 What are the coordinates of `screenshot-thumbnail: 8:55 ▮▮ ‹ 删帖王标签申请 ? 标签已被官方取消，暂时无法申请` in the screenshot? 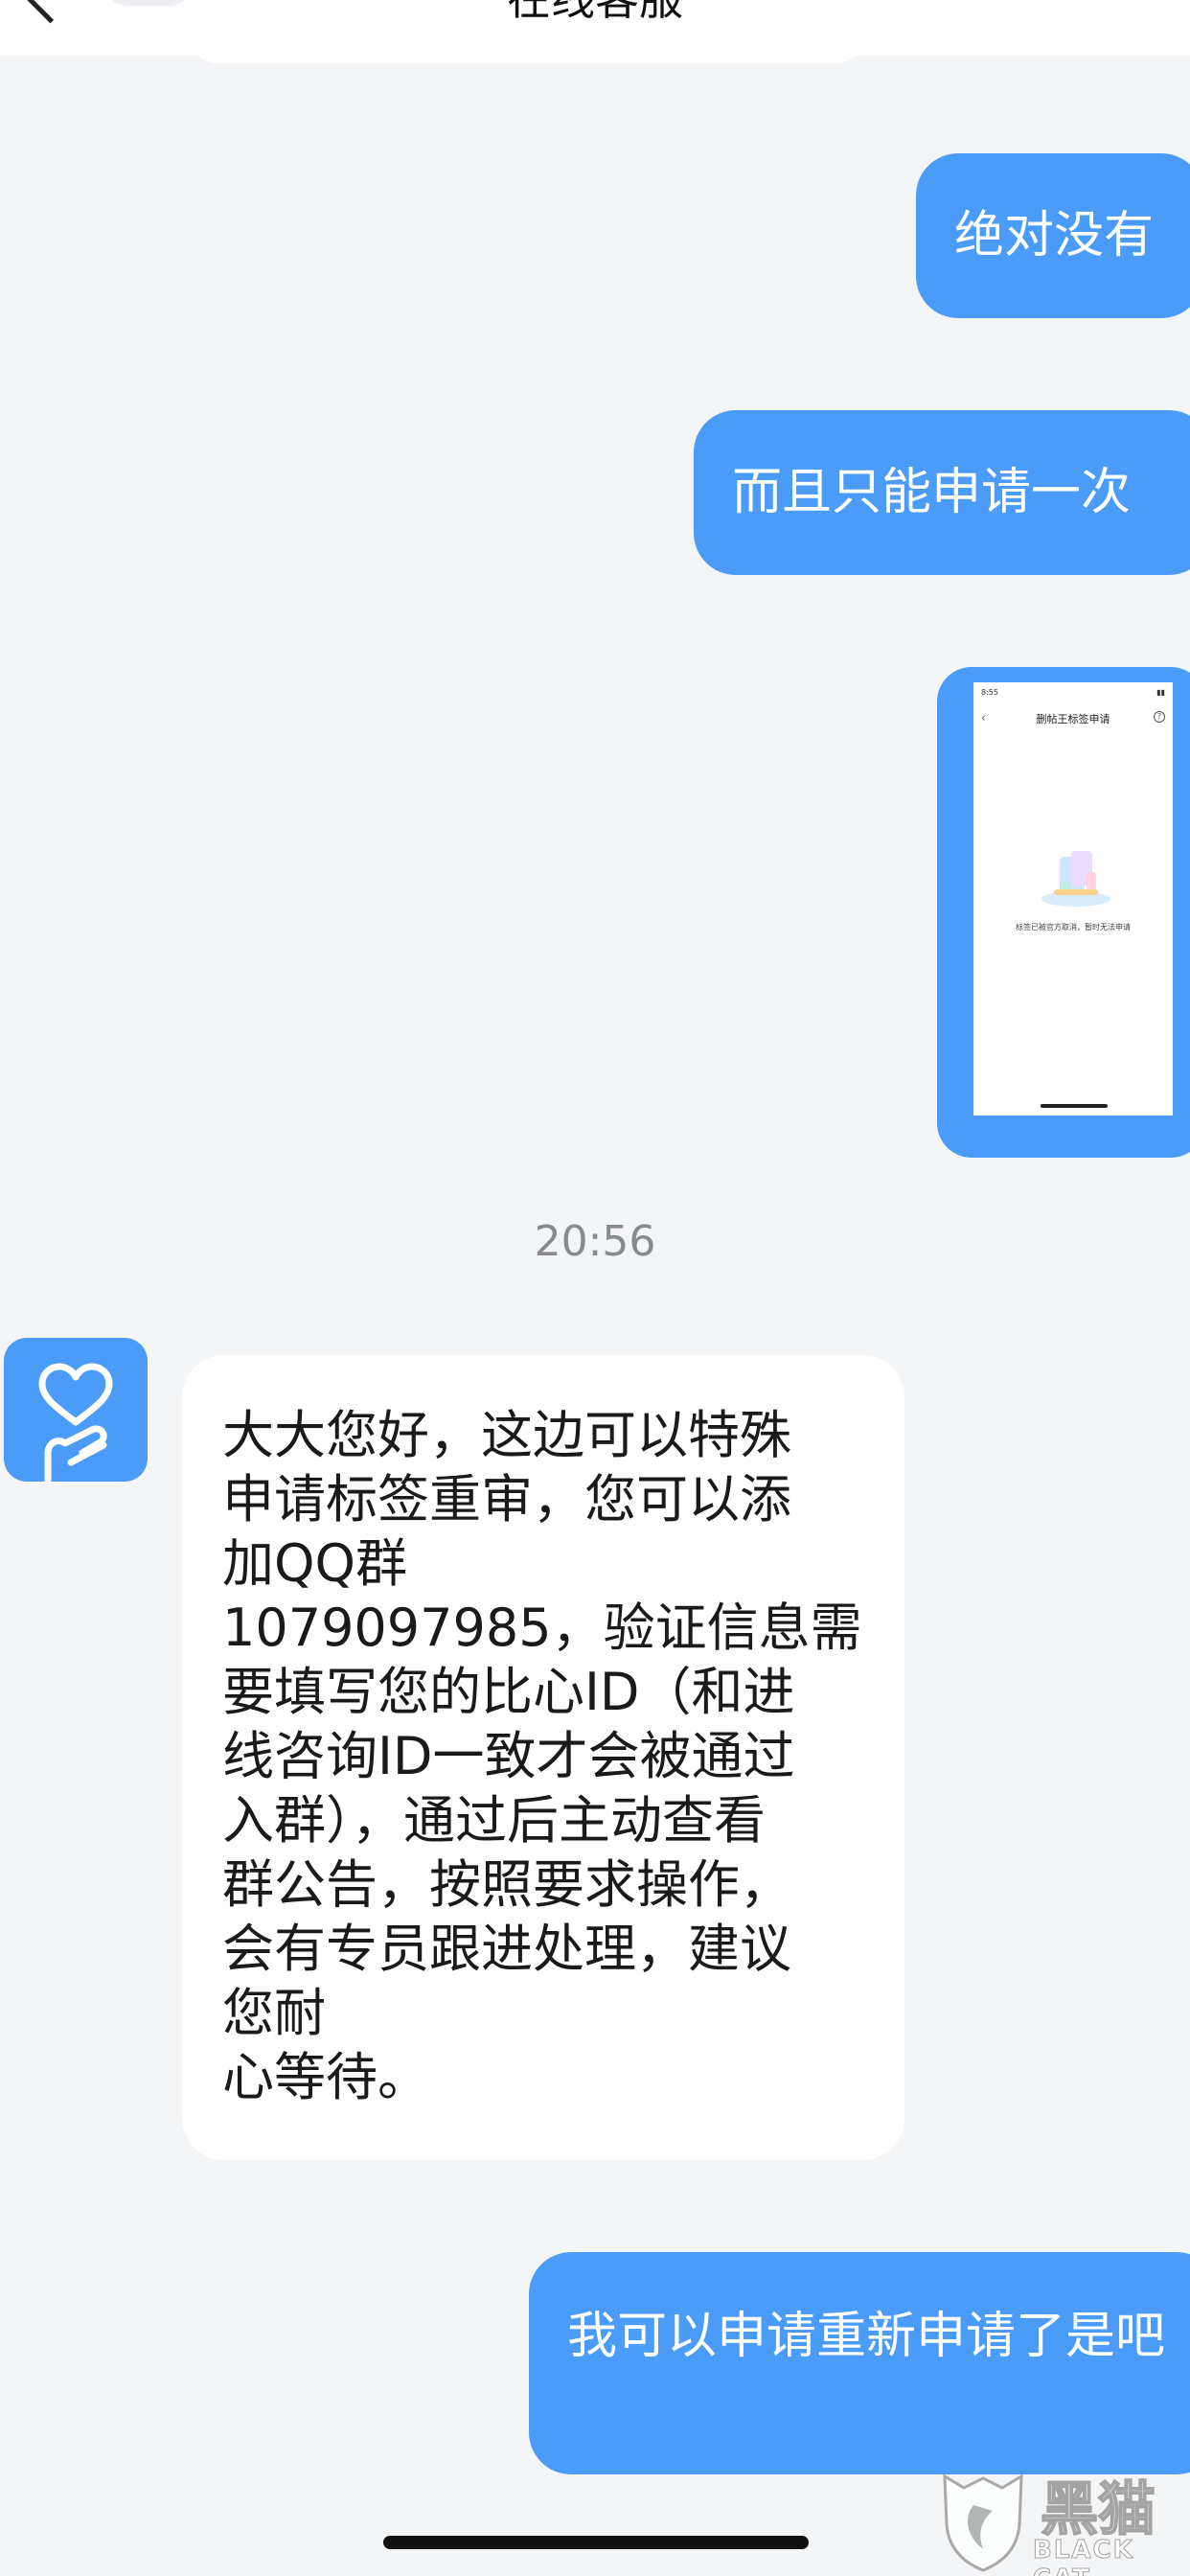 It's located at (1073, 899).